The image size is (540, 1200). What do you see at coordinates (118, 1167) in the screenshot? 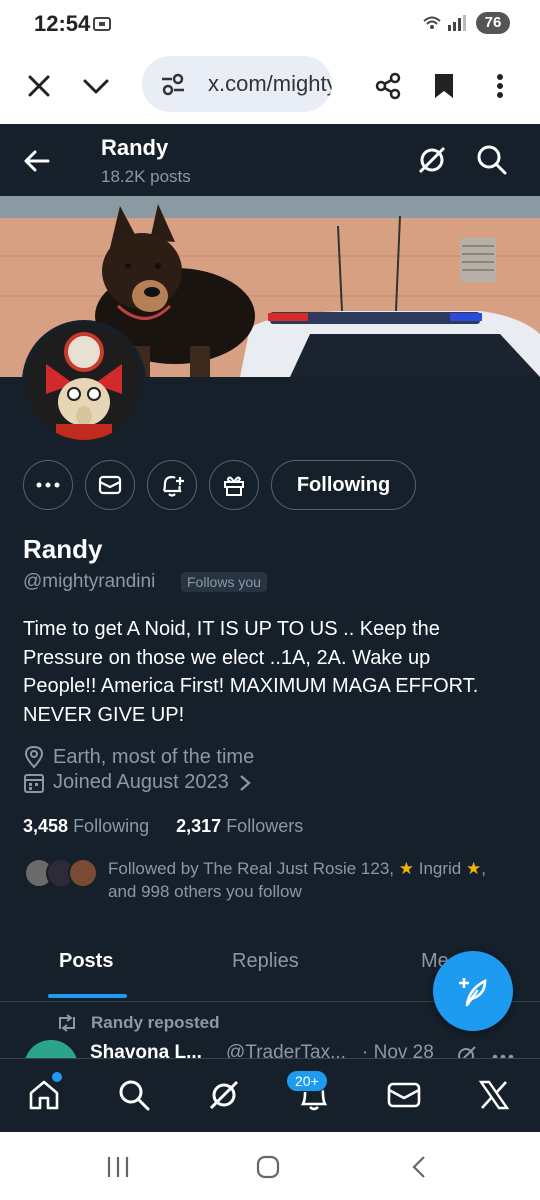
I see `recent-apps-icon` at bounding box center [118, 1167].